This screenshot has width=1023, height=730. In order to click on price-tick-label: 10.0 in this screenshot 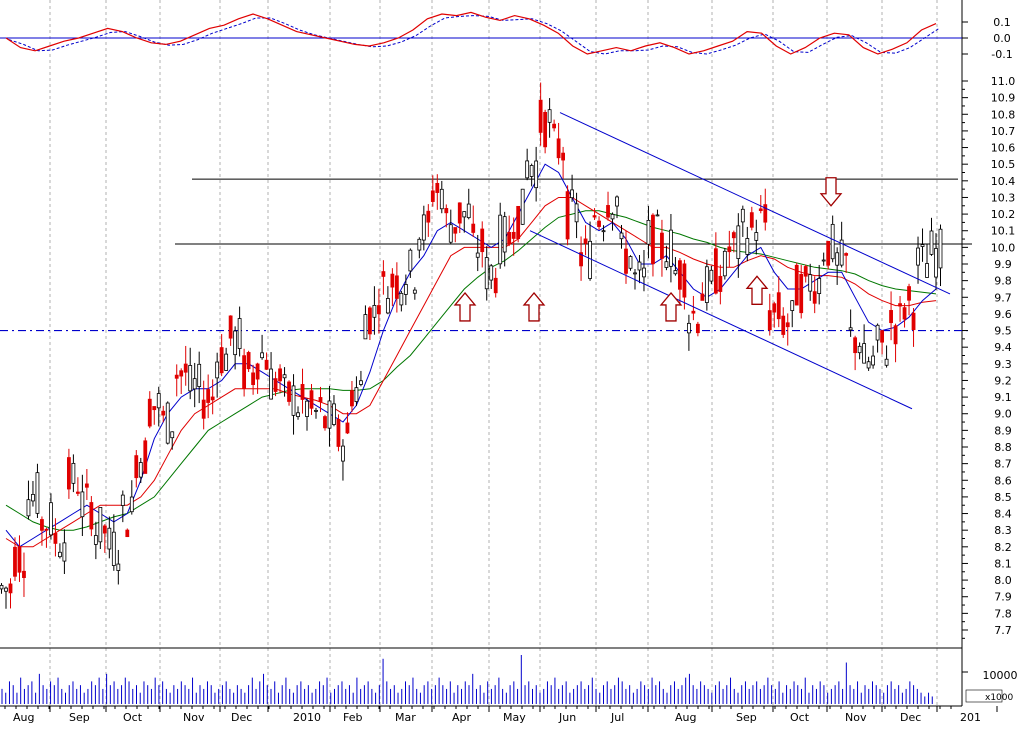, I will do `click(1003, 247)`.